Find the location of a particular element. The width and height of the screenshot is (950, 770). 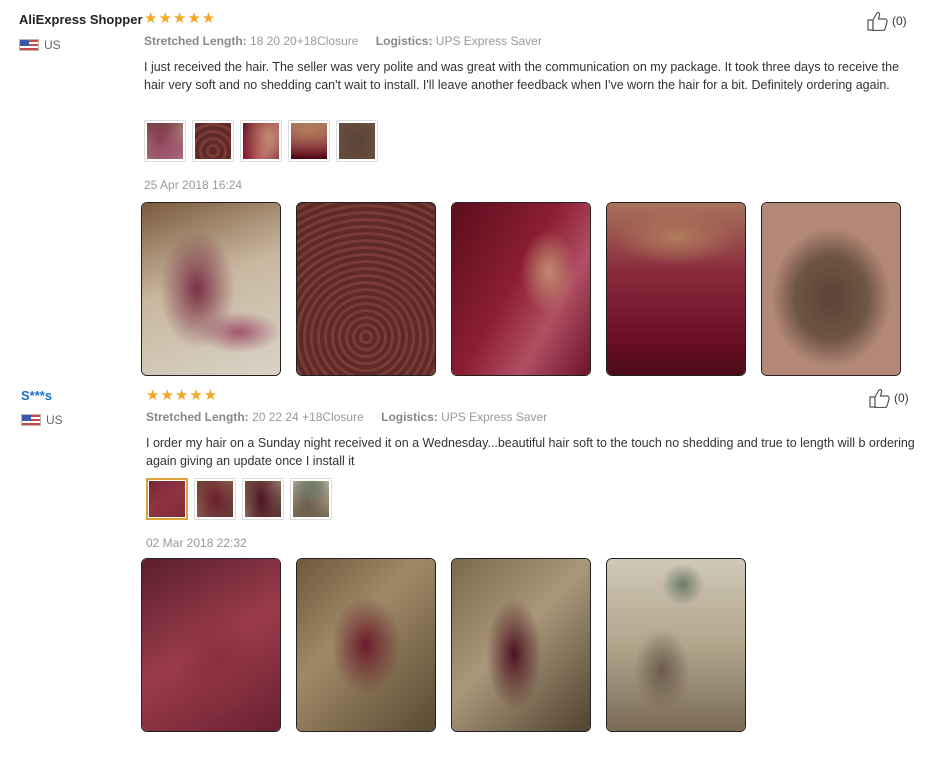

stretched-length-value: 18 20 20+18Closure is located at coordinates (304, 41).